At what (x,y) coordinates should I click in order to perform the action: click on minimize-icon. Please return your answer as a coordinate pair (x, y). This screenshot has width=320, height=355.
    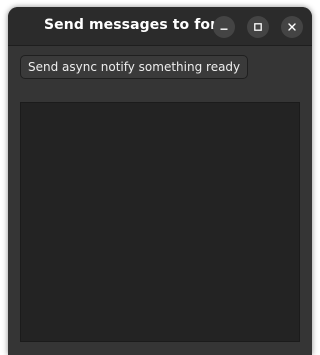
    Looking at the image, I should click on (224, 29).